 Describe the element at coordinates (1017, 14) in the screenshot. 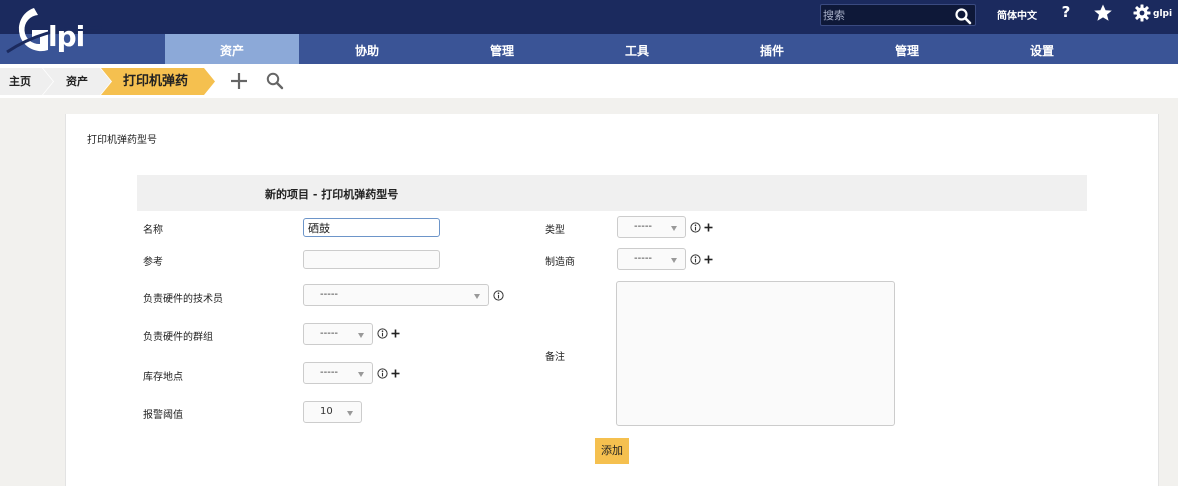

I see `language-selector: 简体中文` at that location.